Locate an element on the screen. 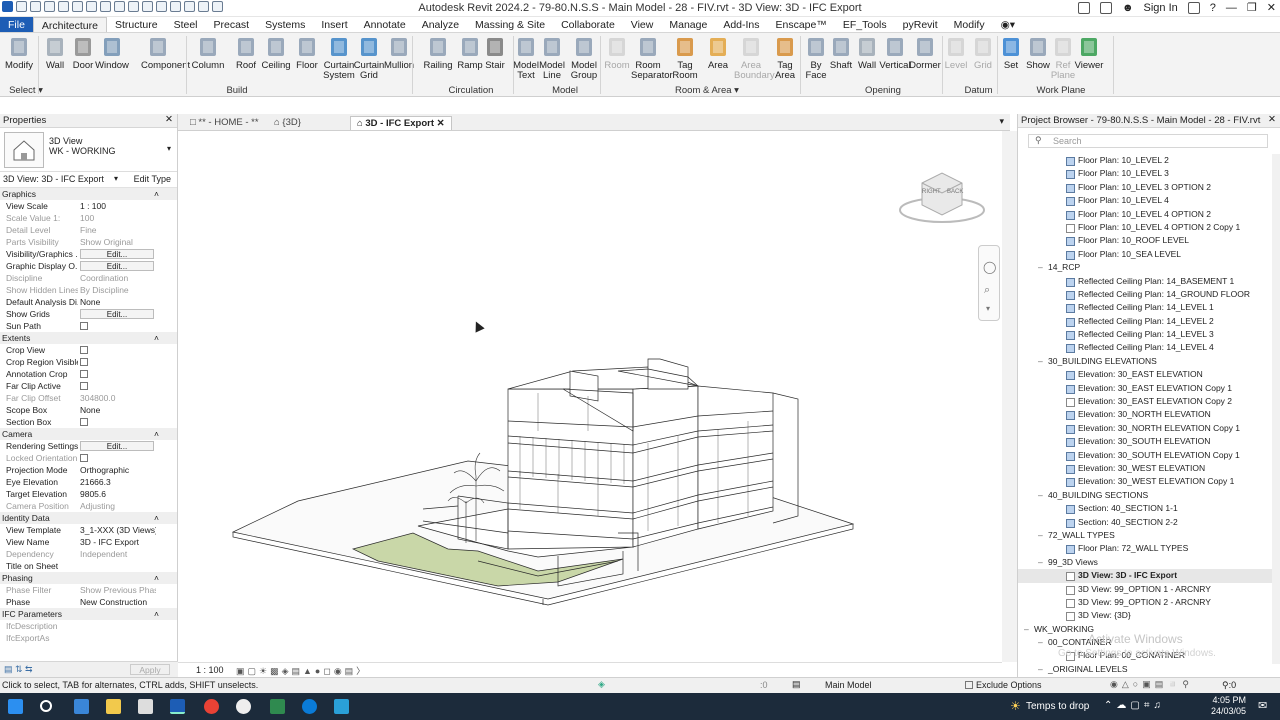  browser-item: Reflected Ceiling Plan: 14_LEVEL 4 is located at coordinates (1145, 347).